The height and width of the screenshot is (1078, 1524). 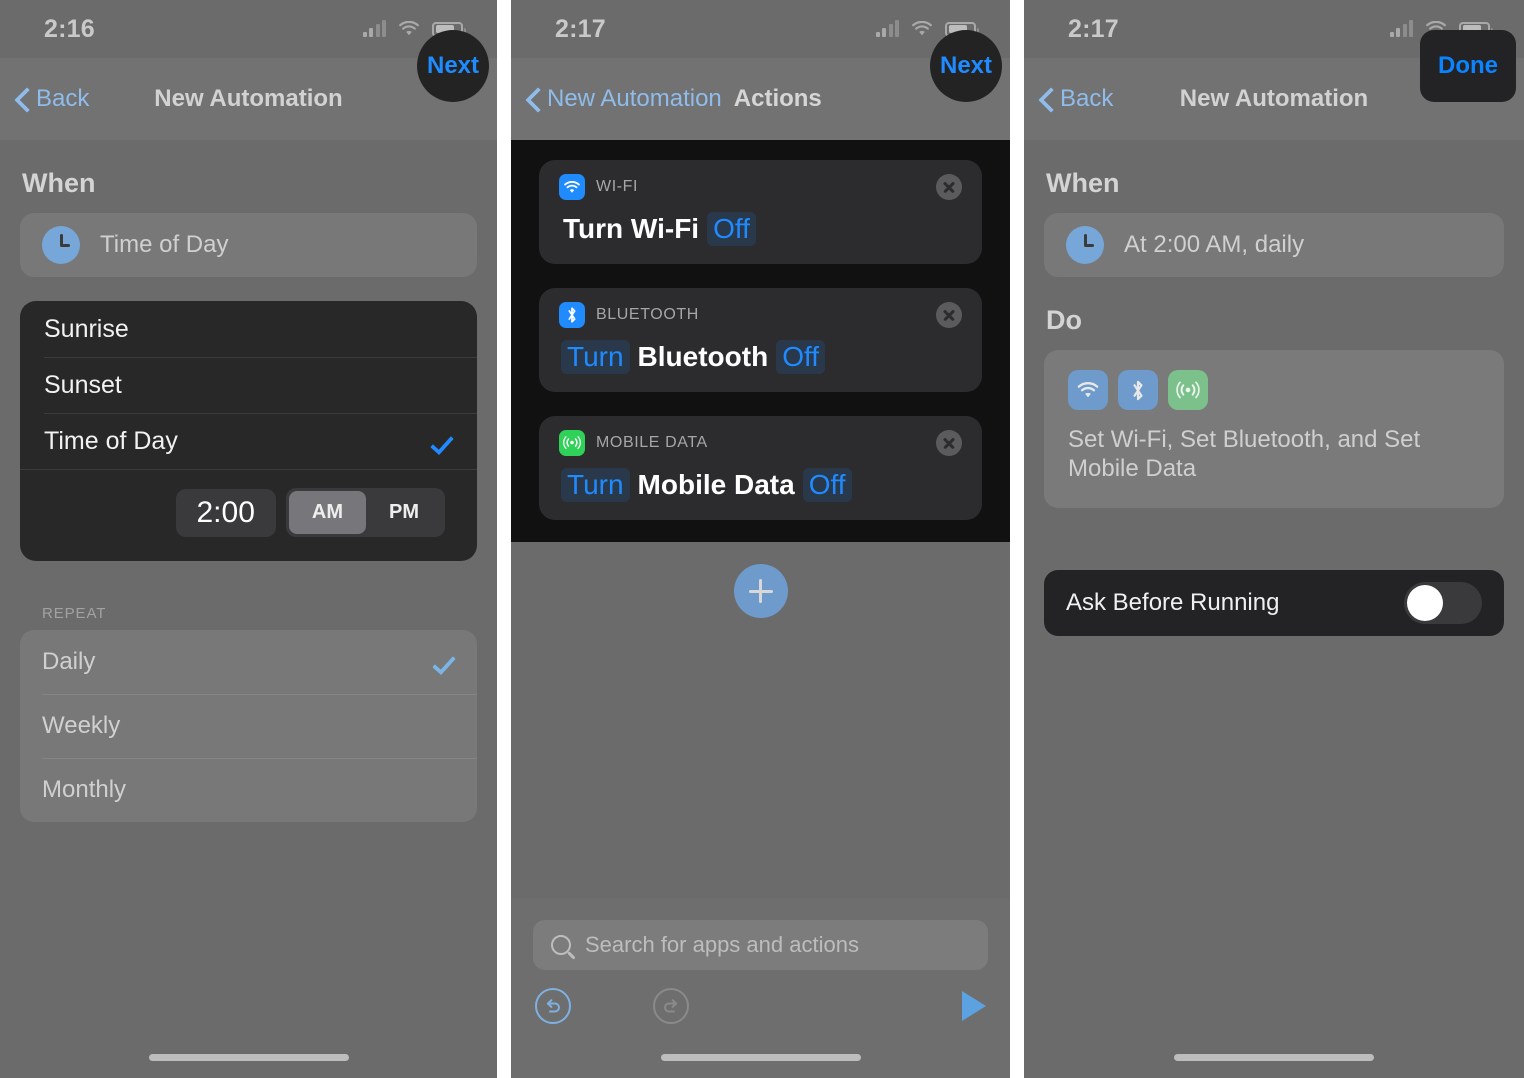 What do you see at coordinates (760, 997) in the screenshot?
I see `toolbar-buttons` at bounding box center [760, 997].